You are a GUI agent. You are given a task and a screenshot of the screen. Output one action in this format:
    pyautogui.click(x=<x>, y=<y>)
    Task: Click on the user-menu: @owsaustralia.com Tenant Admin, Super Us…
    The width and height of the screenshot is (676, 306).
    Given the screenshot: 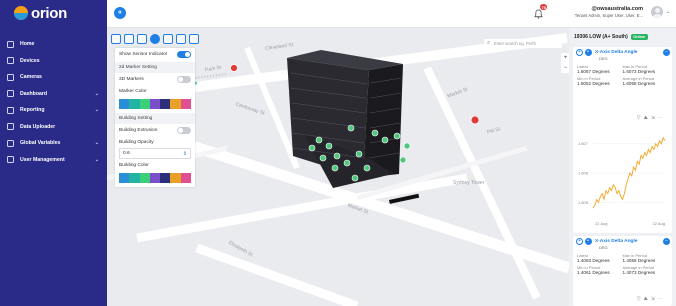 What is the action you would take?
    pyautogui.click(x=606, y=12)
    